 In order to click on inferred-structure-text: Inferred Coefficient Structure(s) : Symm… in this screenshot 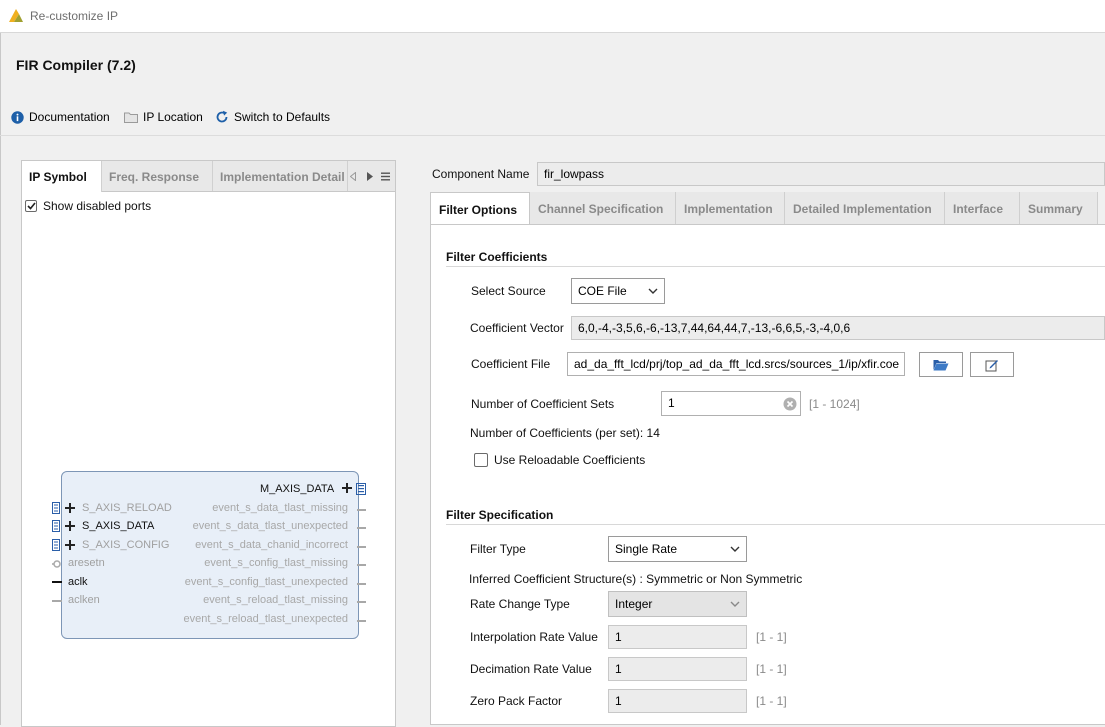, I will do `click(636, 579)`.